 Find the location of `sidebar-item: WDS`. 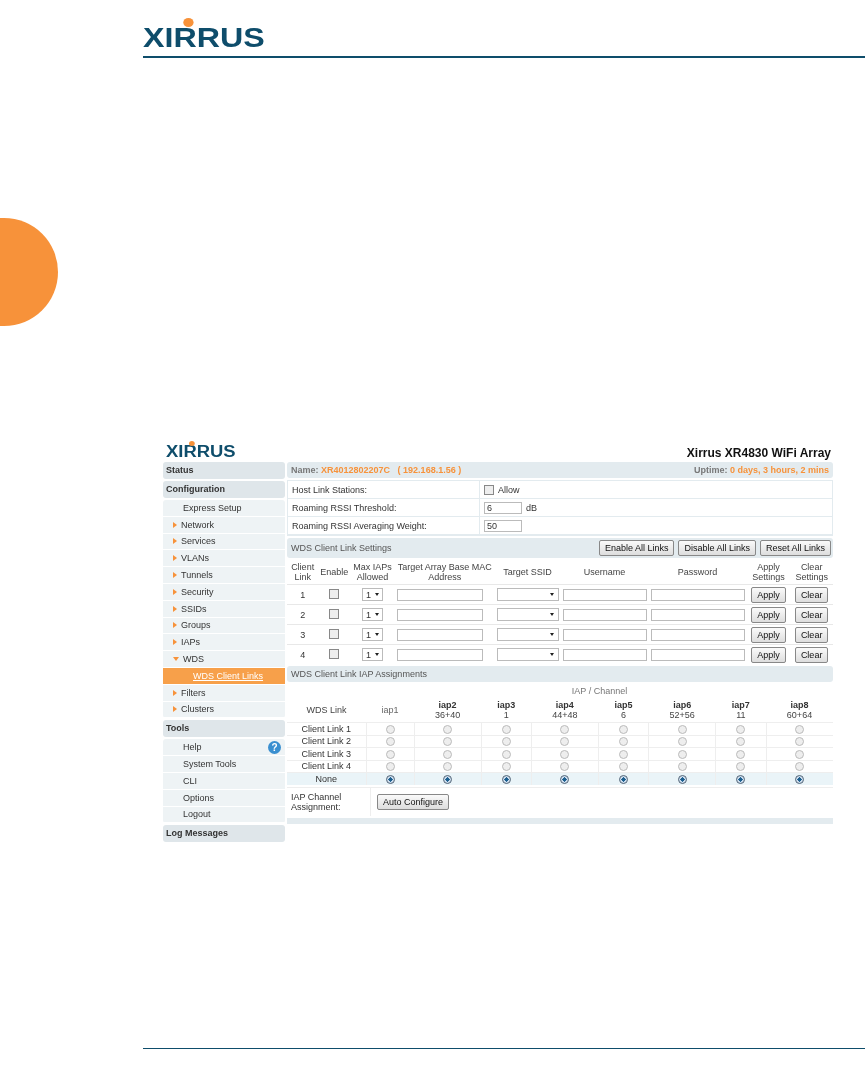

sidebar-item: WDS is located at coordinates (224, 659).